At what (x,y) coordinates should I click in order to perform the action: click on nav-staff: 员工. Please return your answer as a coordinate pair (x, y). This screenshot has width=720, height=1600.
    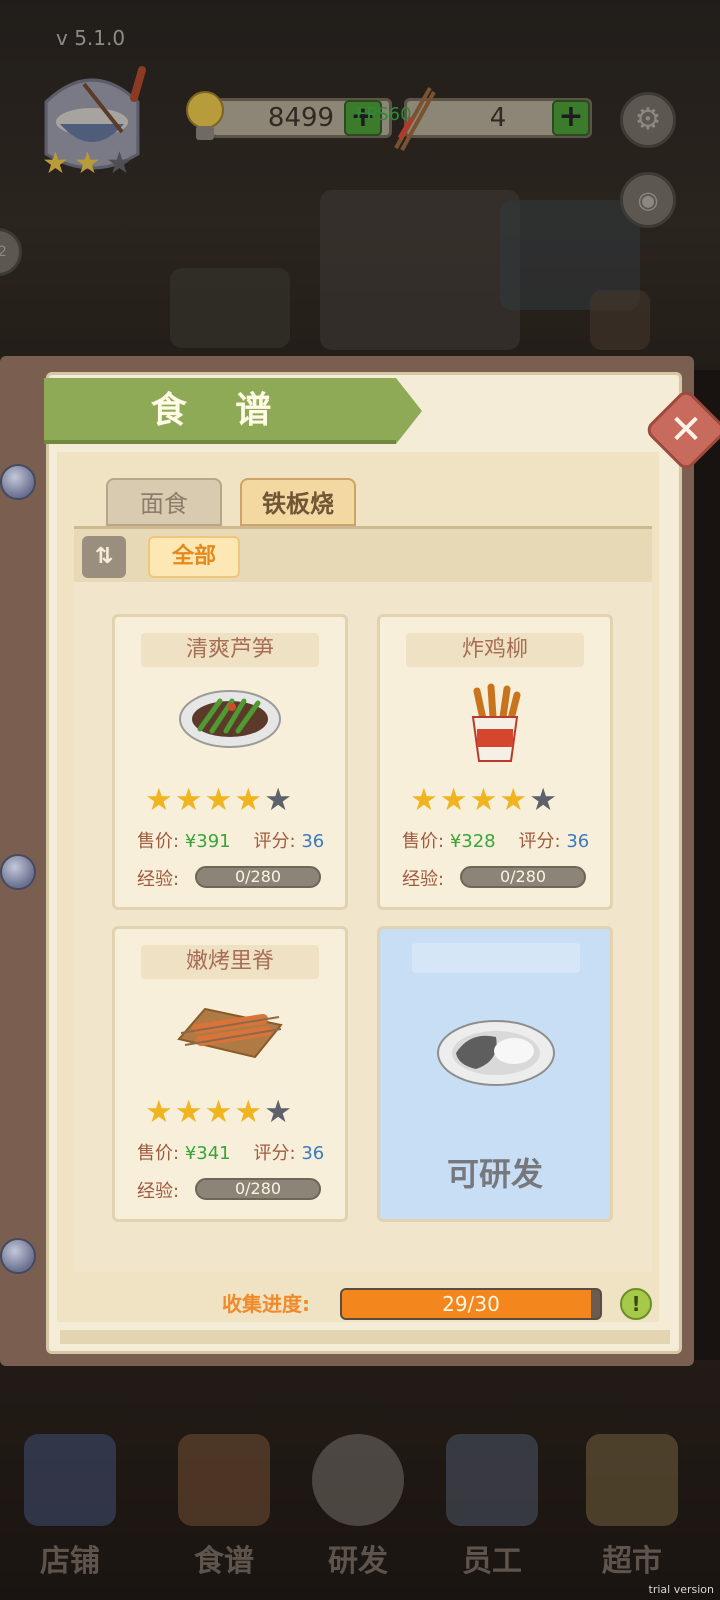
    Looking at the image, I should click on (492, 1505).